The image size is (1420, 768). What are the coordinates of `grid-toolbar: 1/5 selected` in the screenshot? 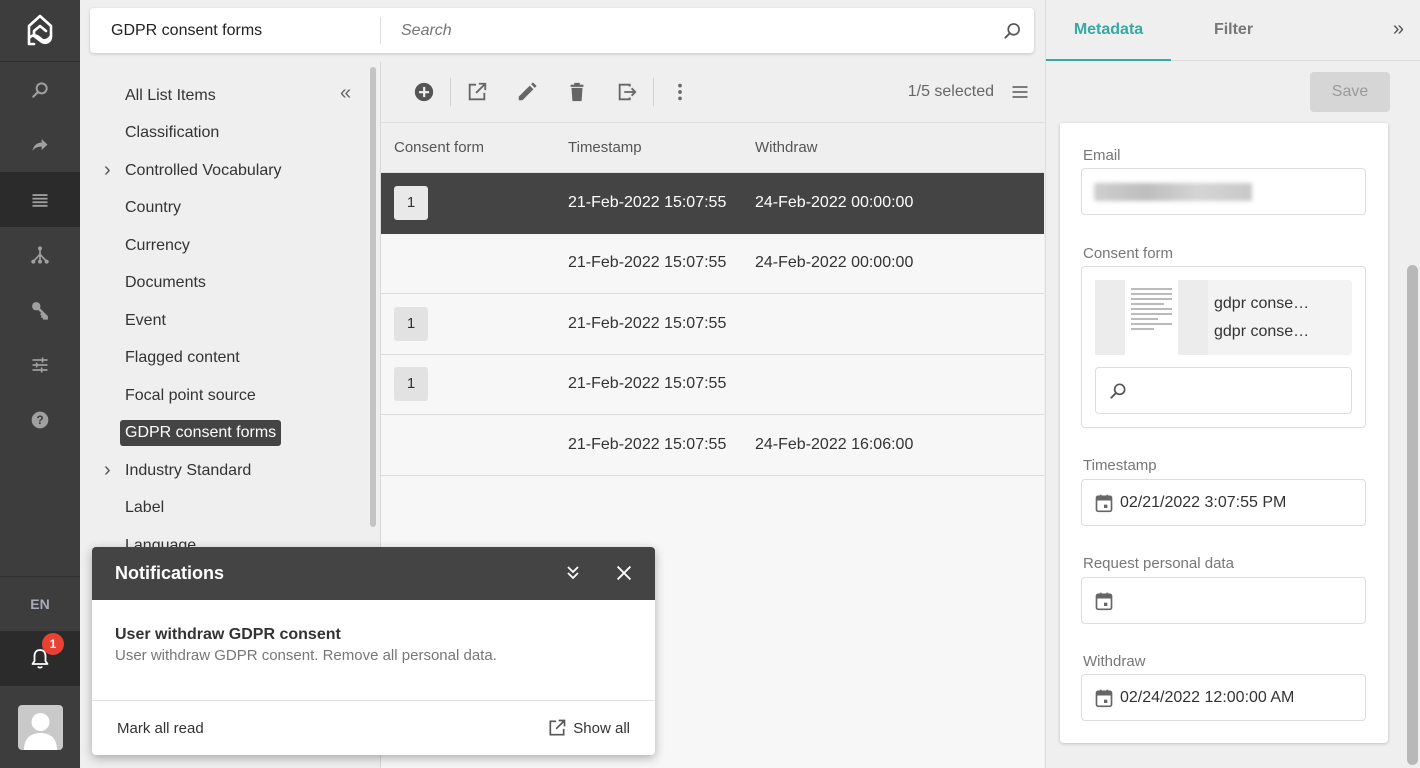 It's located at (712, 92).